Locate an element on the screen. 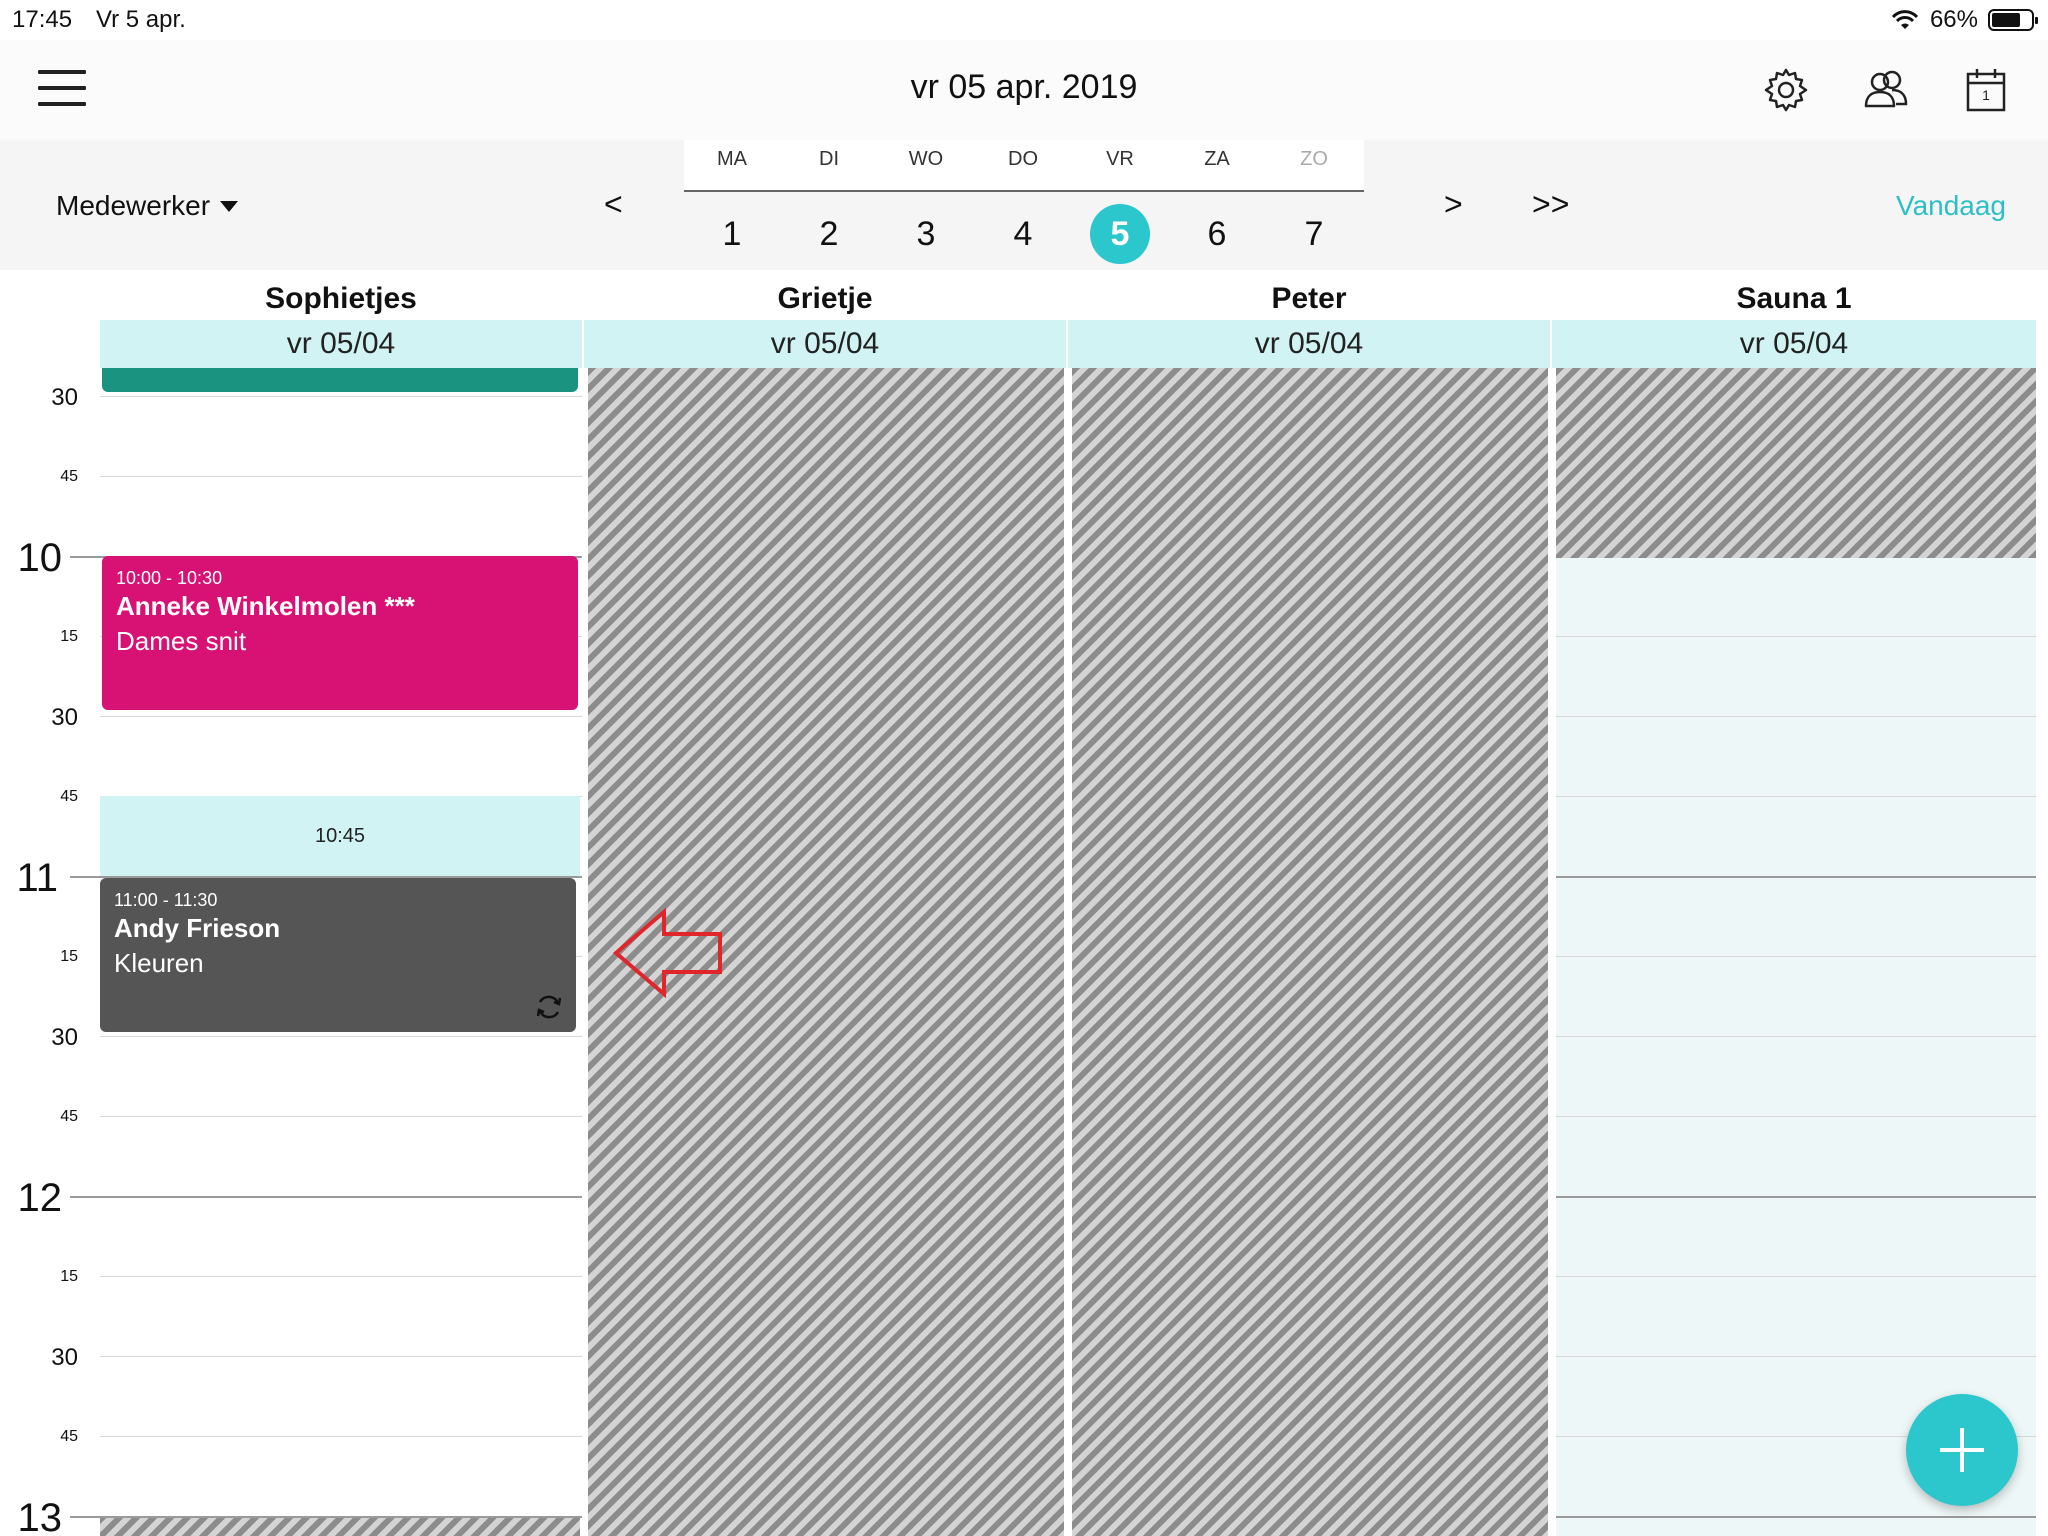 The height and width of the screenshot is (1536, 2048). day-number: 3 is located at coordinates (926, 234).